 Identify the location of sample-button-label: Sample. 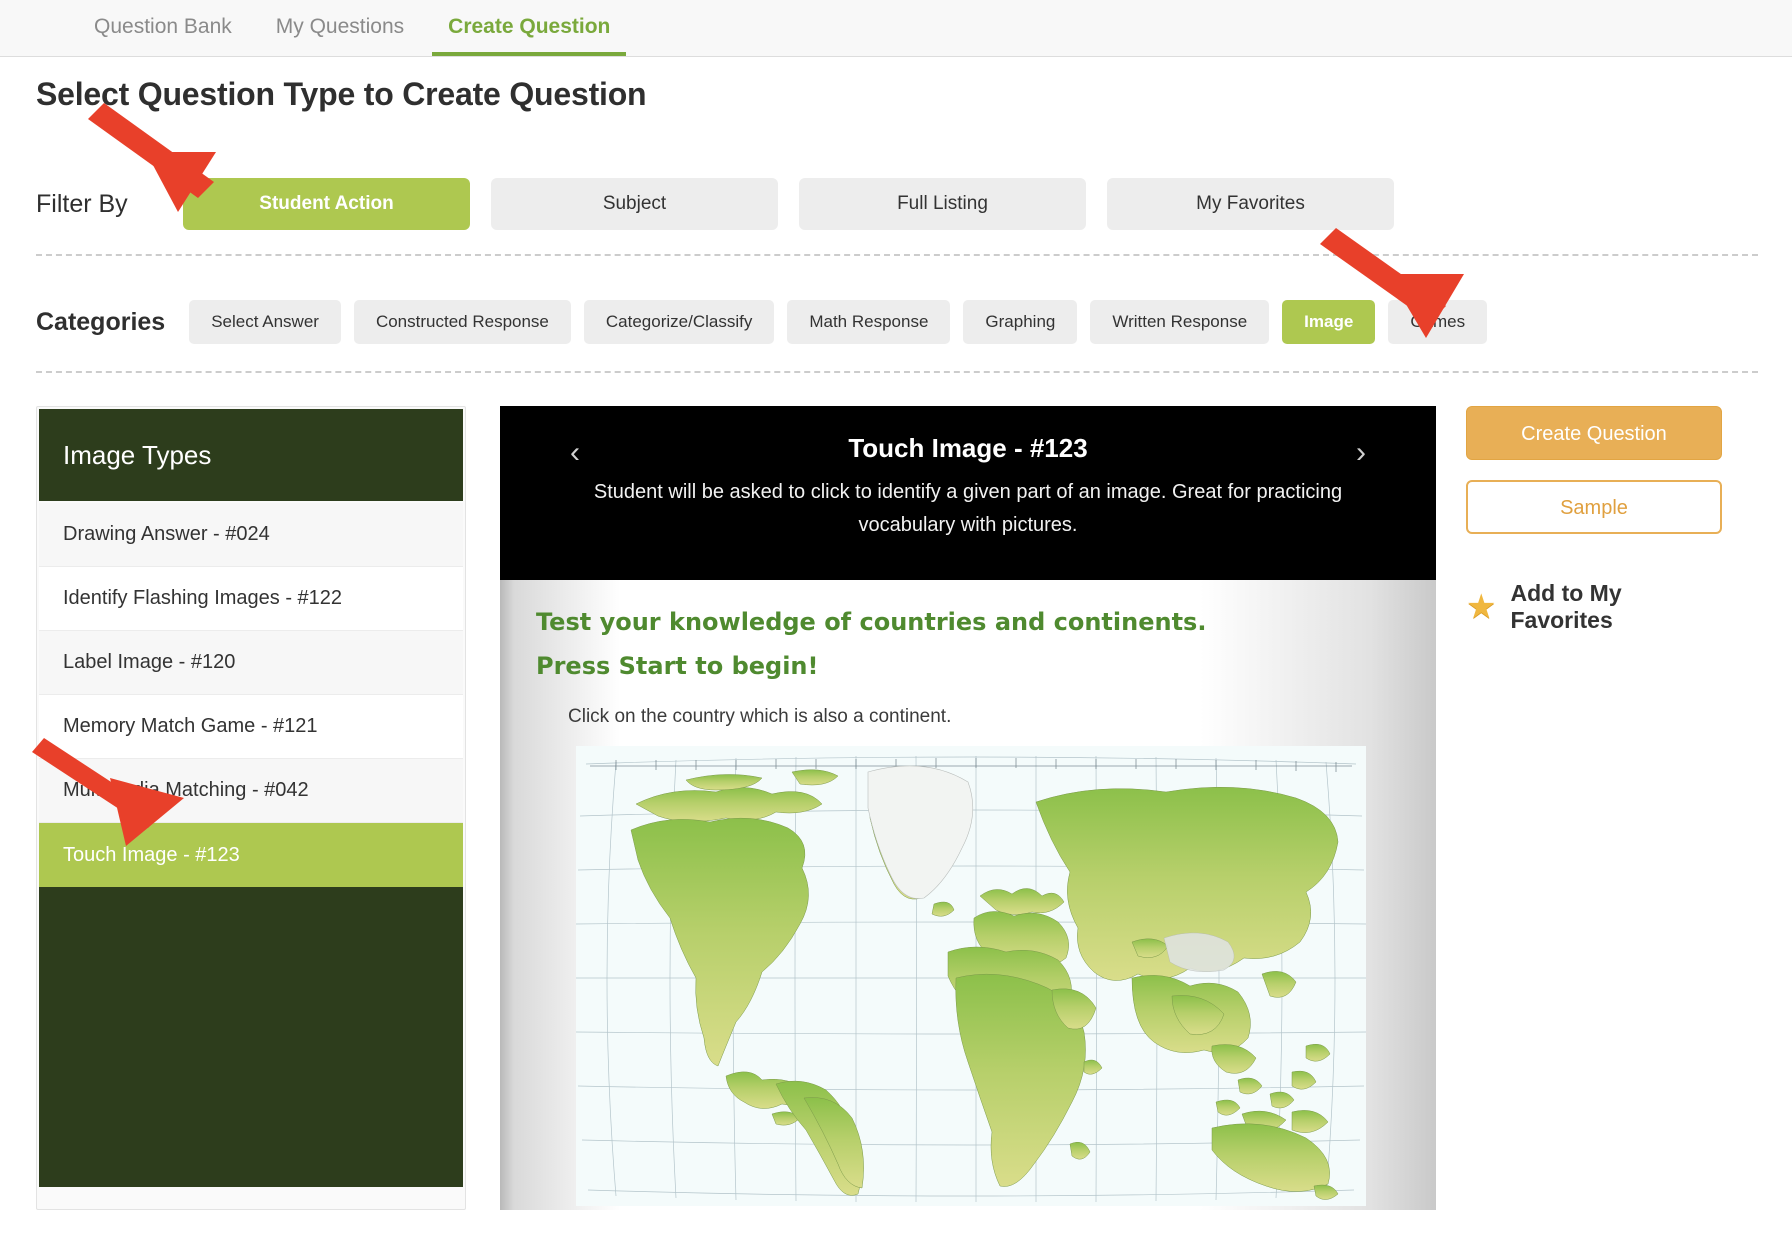
(1594, 508).